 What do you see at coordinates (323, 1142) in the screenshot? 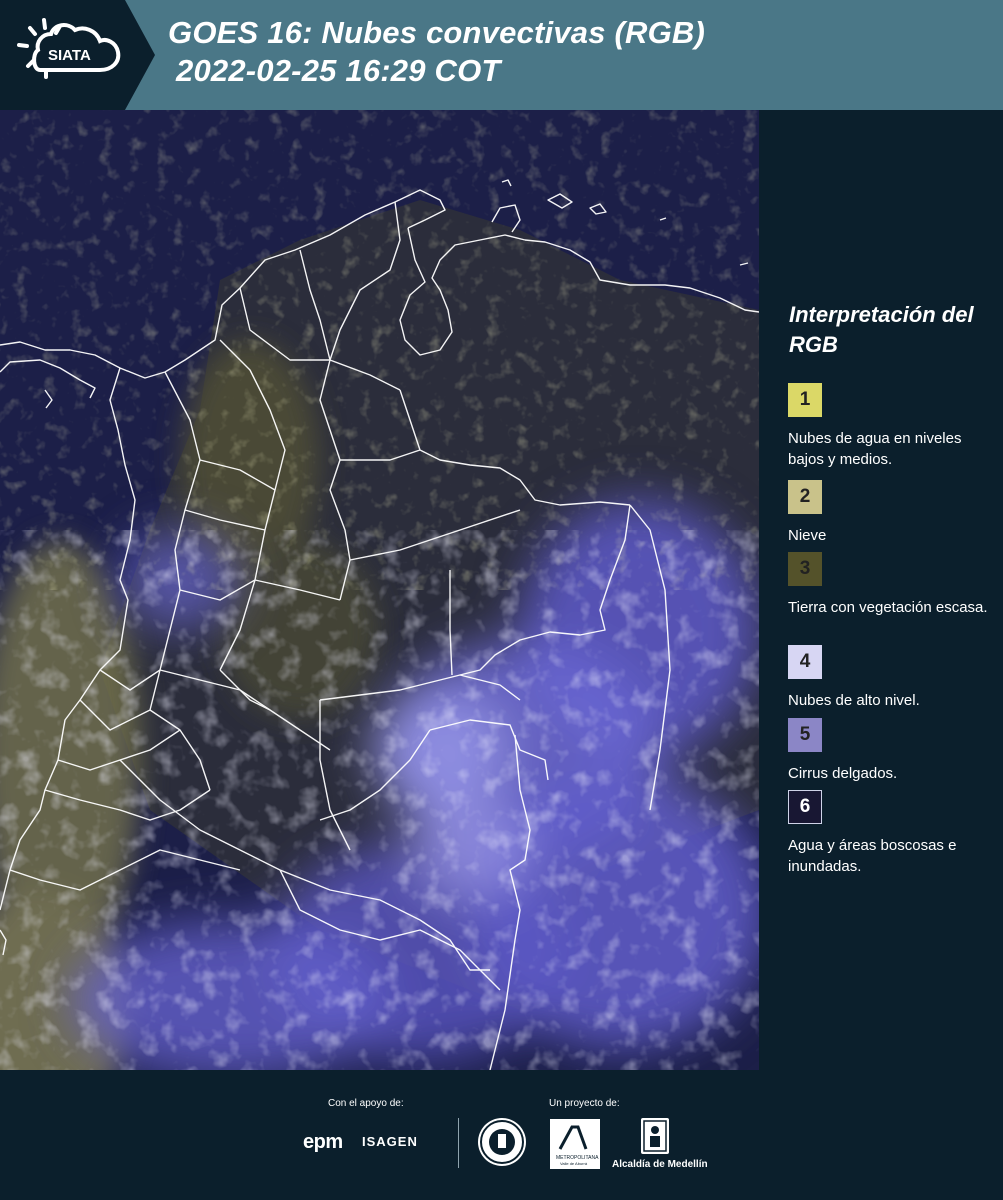
I see `epm-logo: epm` at bounding box center [323, 1142].